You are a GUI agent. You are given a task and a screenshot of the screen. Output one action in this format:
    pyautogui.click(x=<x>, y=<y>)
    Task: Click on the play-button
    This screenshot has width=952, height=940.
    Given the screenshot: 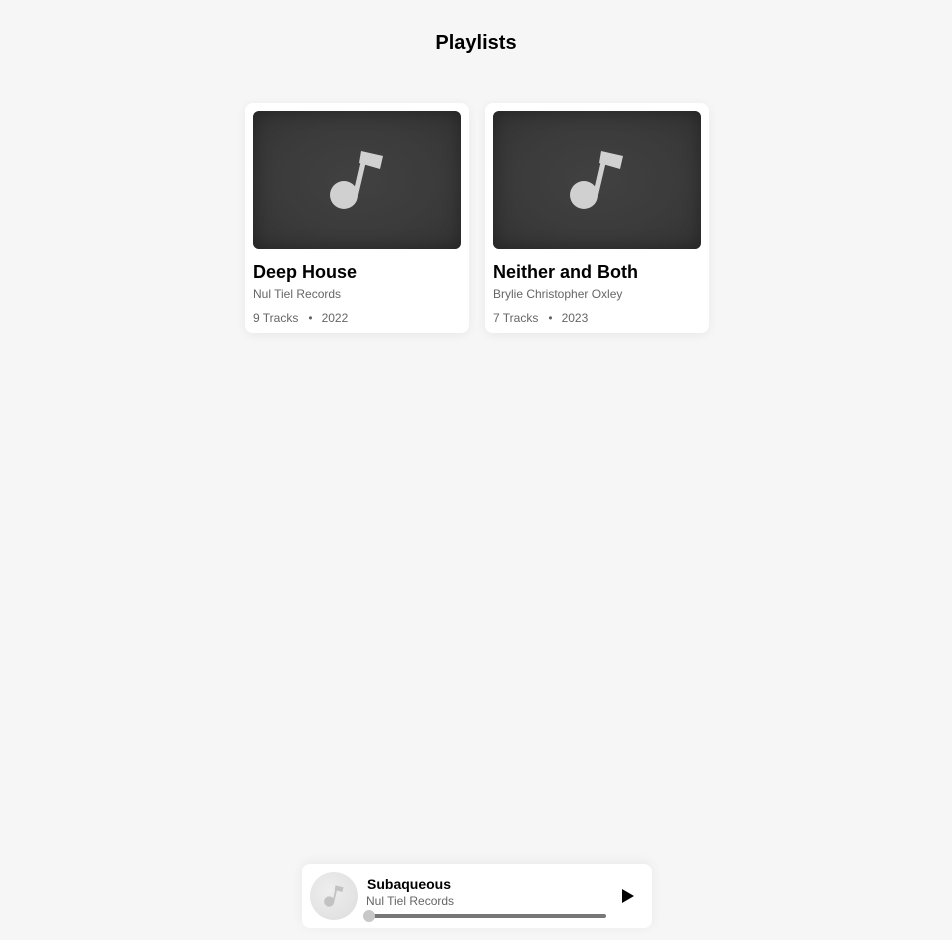 What is the action you would take?
    pyautogui.click(x=628, y=896)
    